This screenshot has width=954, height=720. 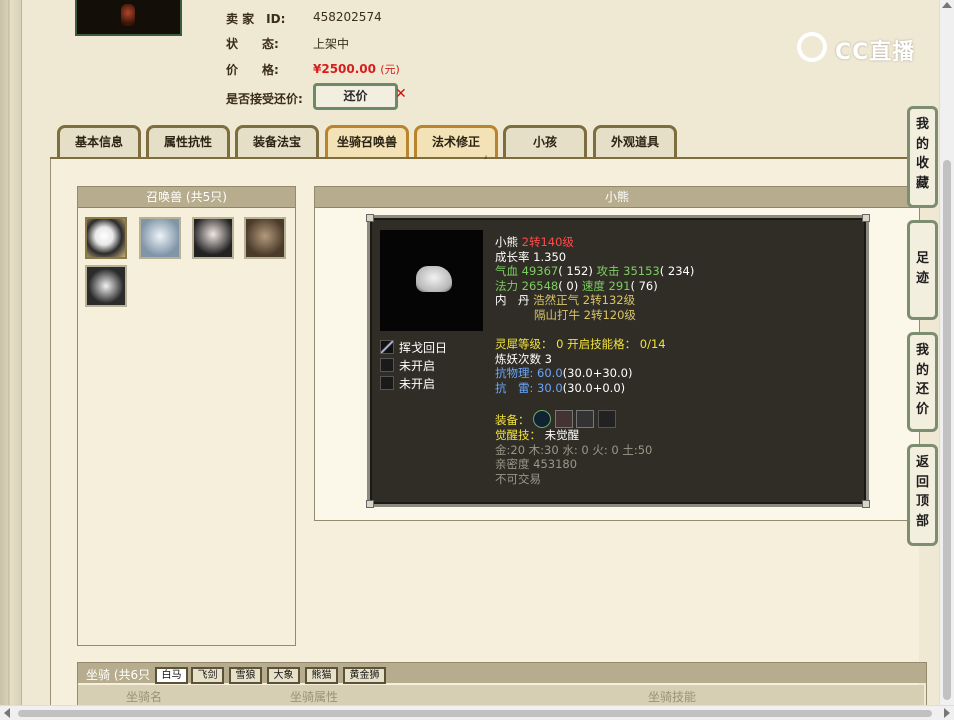 What do you see at coordinates (387, 347) in the screenshot?
I see `skill-spear-icon` at bounding box center [387, 347].